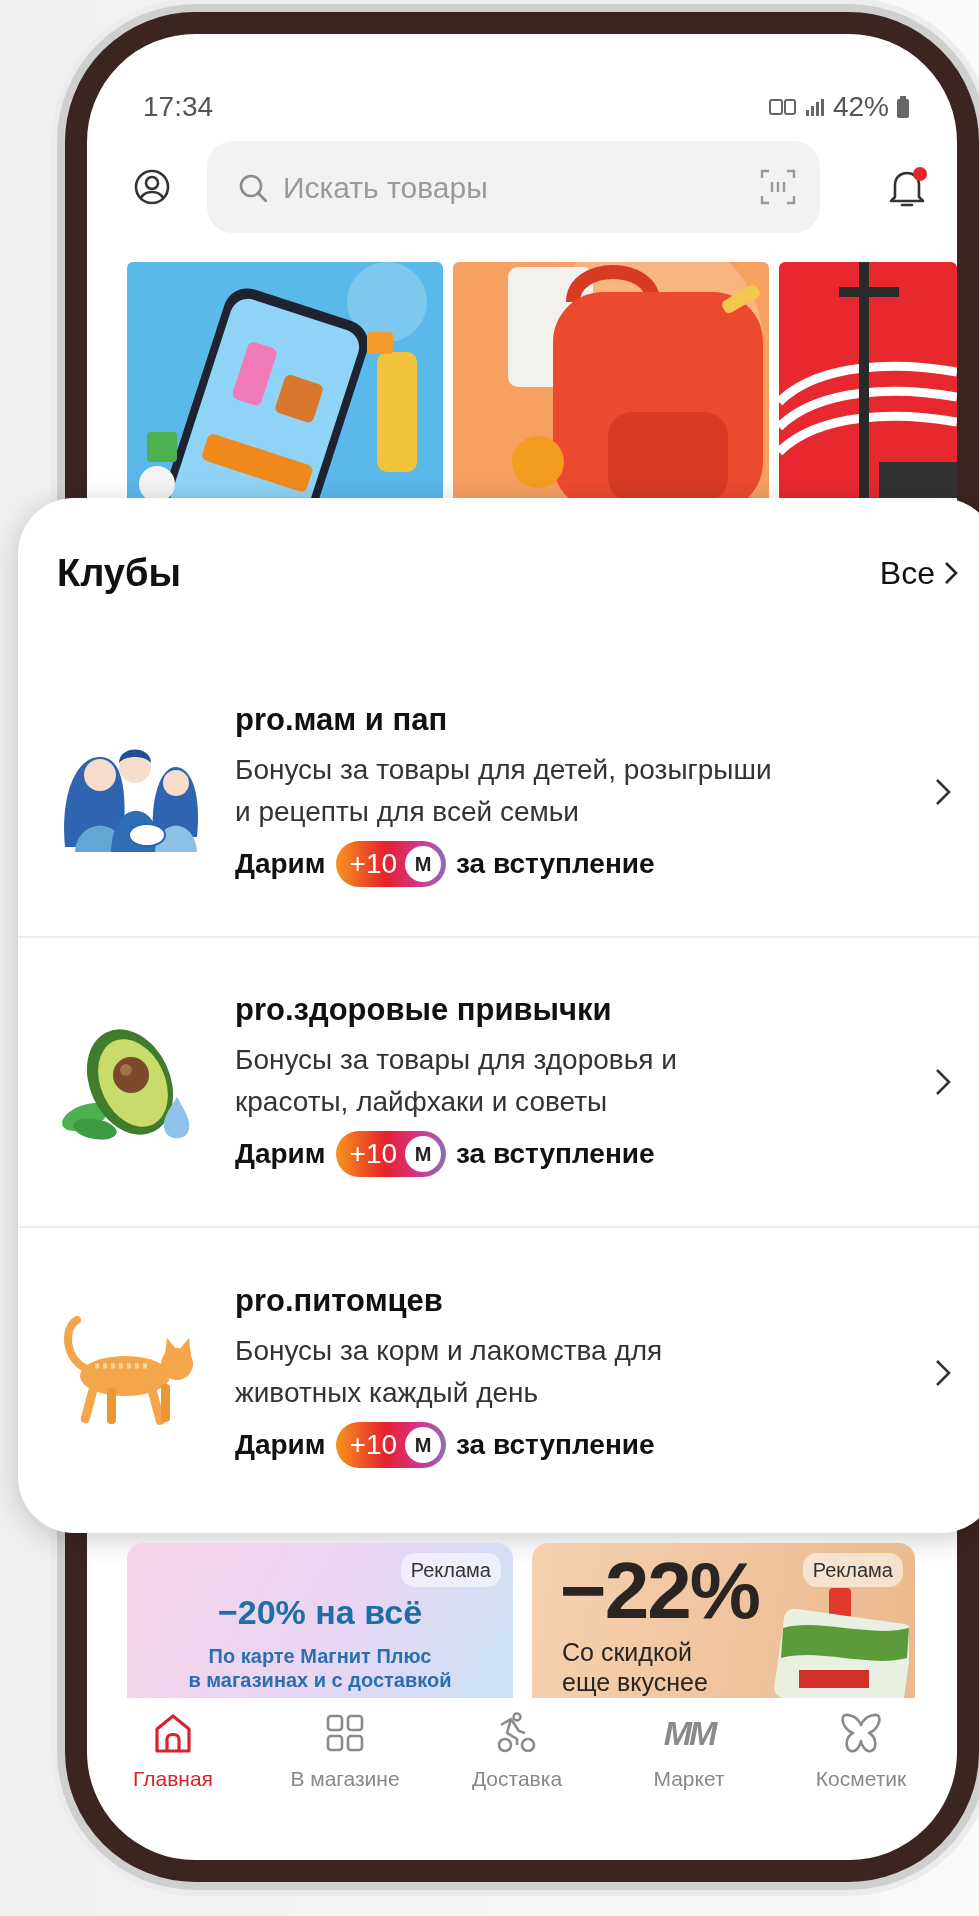 This screenshot has height=1916, width=979. I want to click on nav-tab: Главная, so click(173, 1753).